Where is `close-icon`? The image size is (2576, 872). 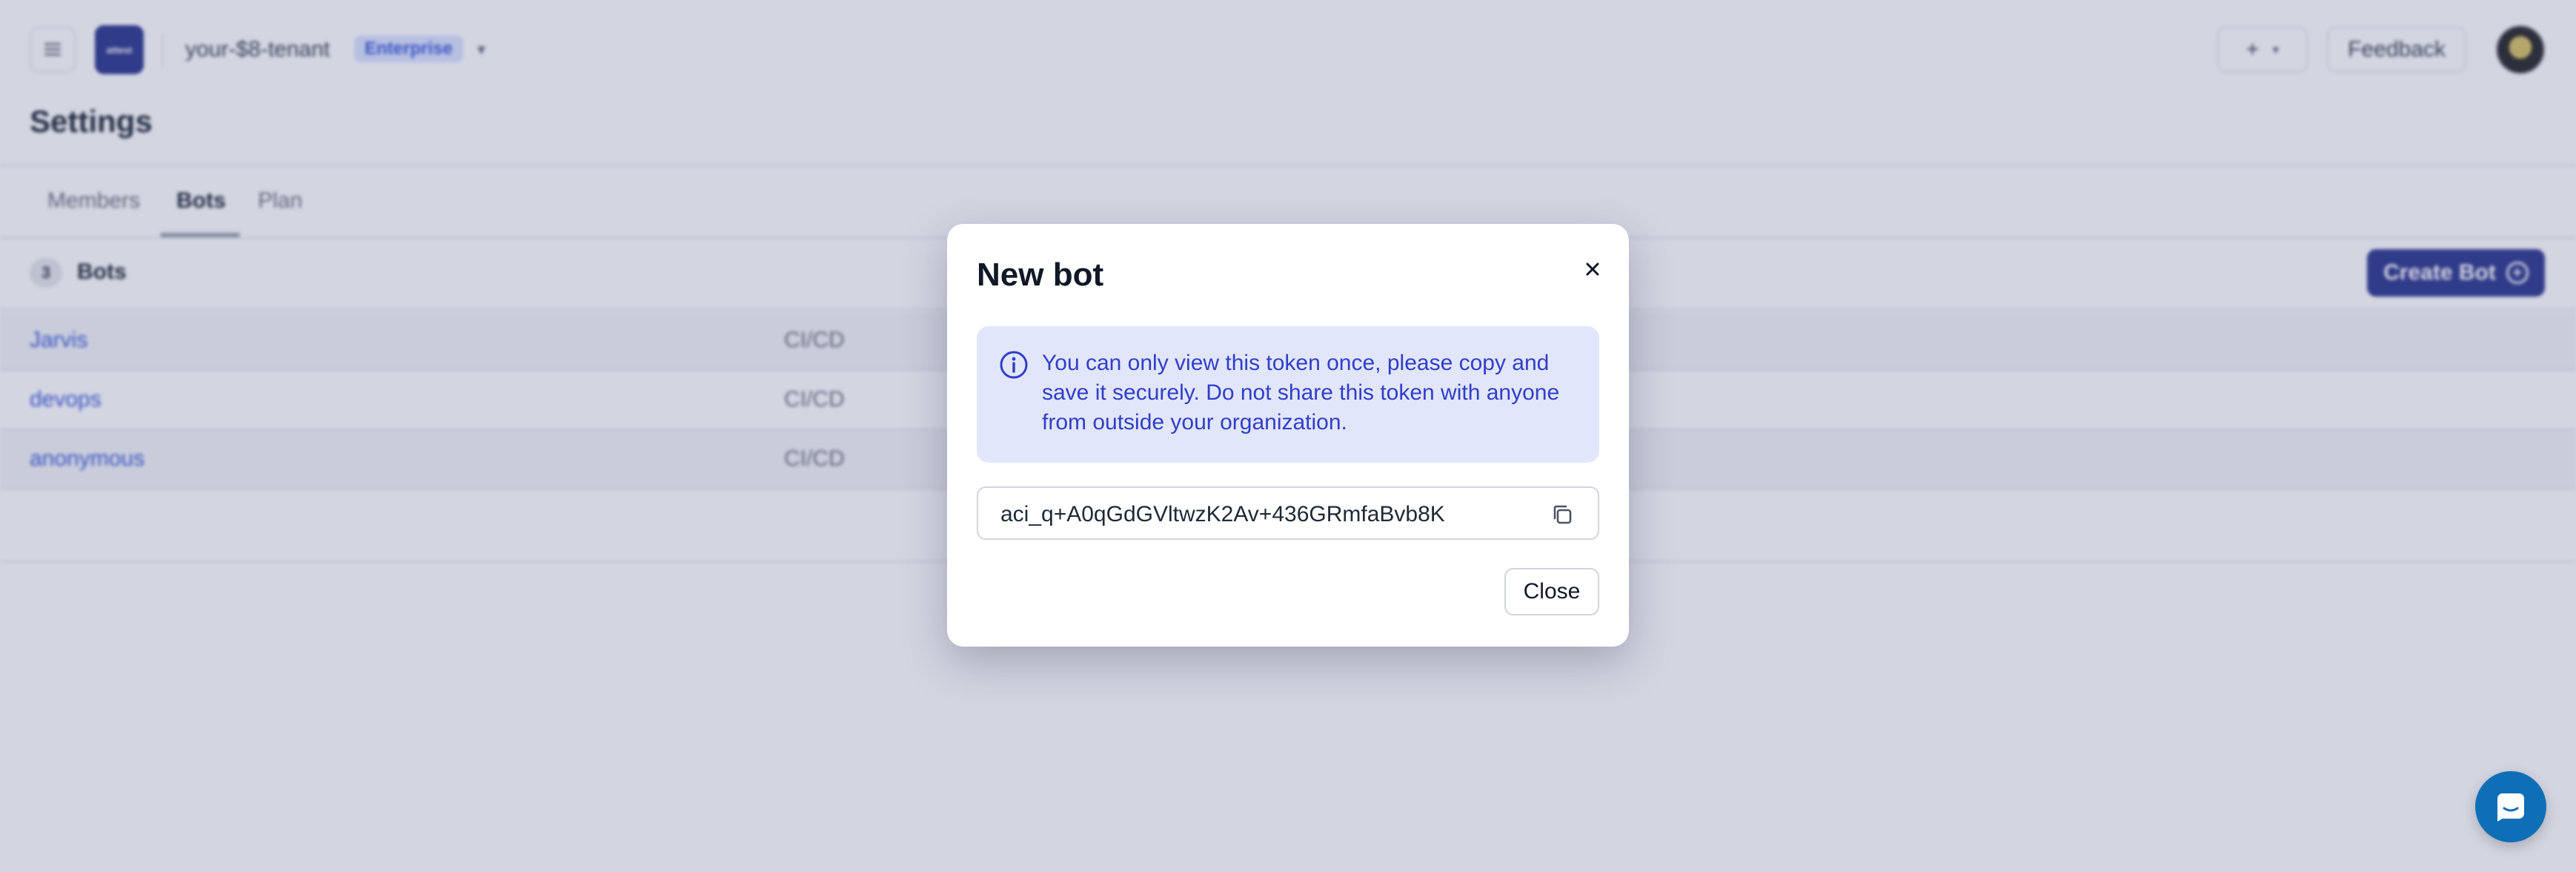 close-icon is located at coordinates (1593, 269).